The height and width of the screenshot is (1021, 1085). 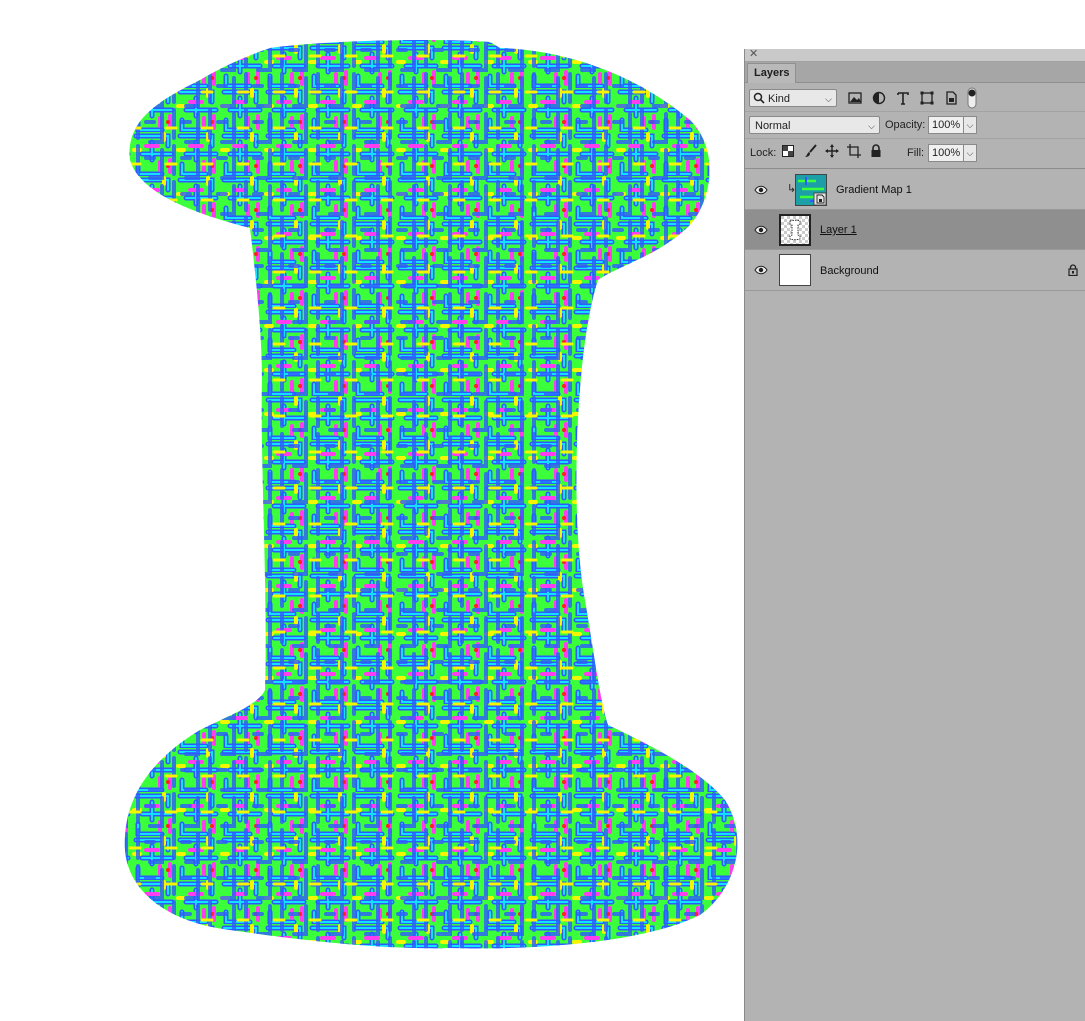 I want to click on lock-paint-icon, so click(x=811, y=151).